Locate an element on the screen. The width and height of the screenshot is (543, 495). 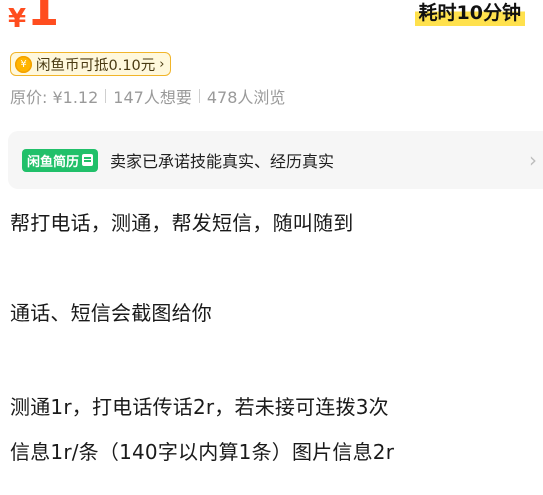
resume-tag: 闲鱼简历 is located at coordinates (60, 160).